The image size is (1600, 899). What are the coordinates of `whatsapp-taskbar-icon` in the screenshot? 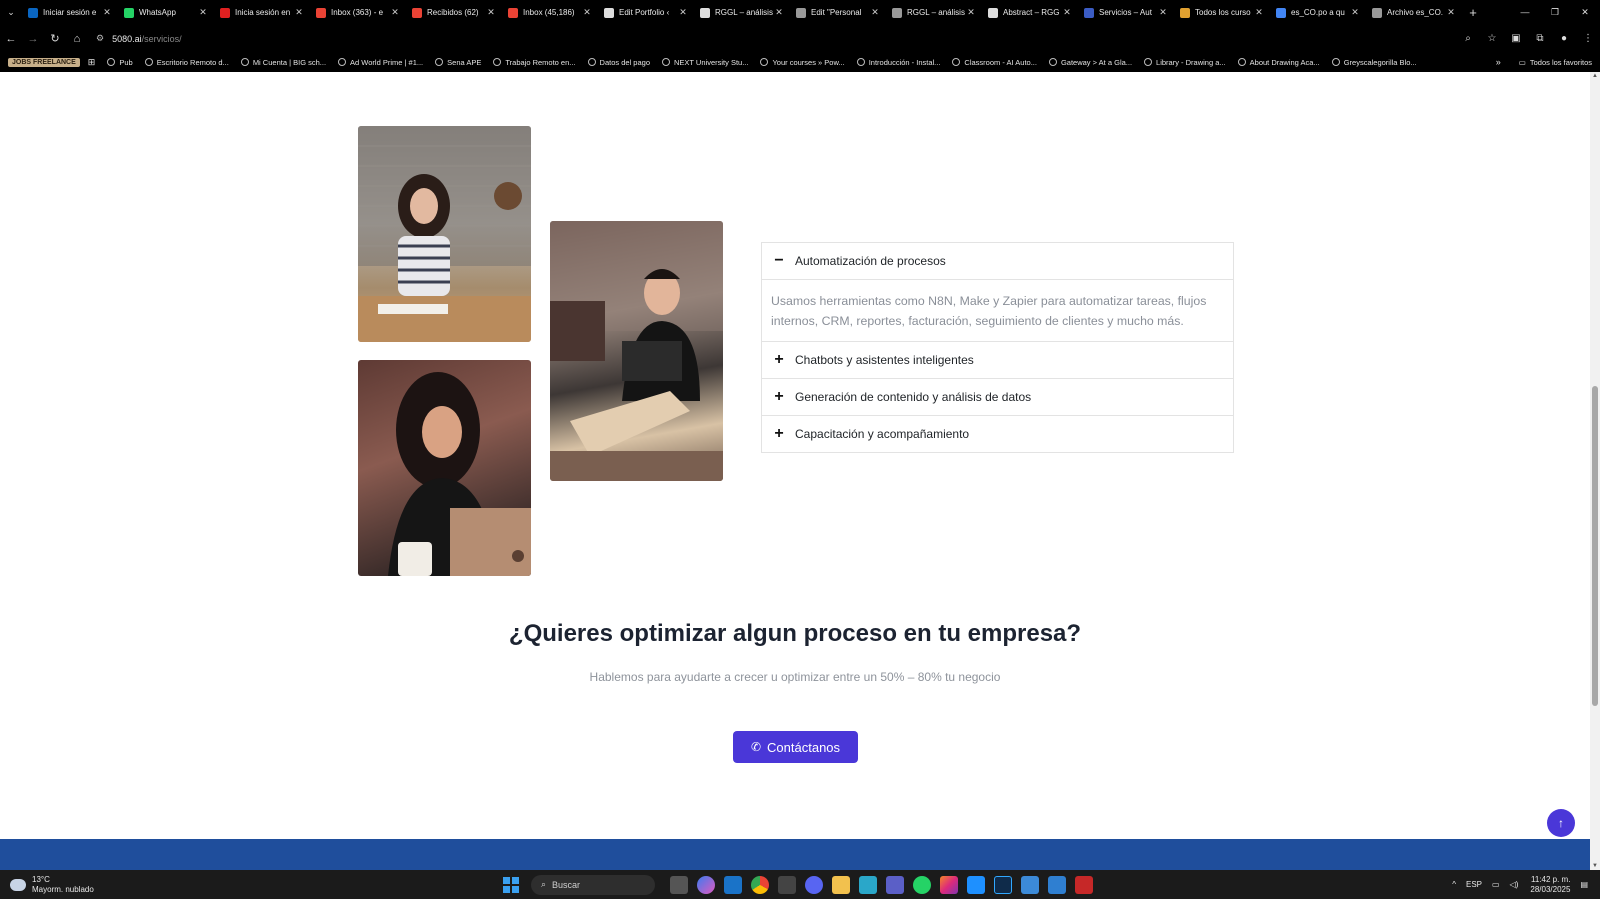 It's located at (921, 884).